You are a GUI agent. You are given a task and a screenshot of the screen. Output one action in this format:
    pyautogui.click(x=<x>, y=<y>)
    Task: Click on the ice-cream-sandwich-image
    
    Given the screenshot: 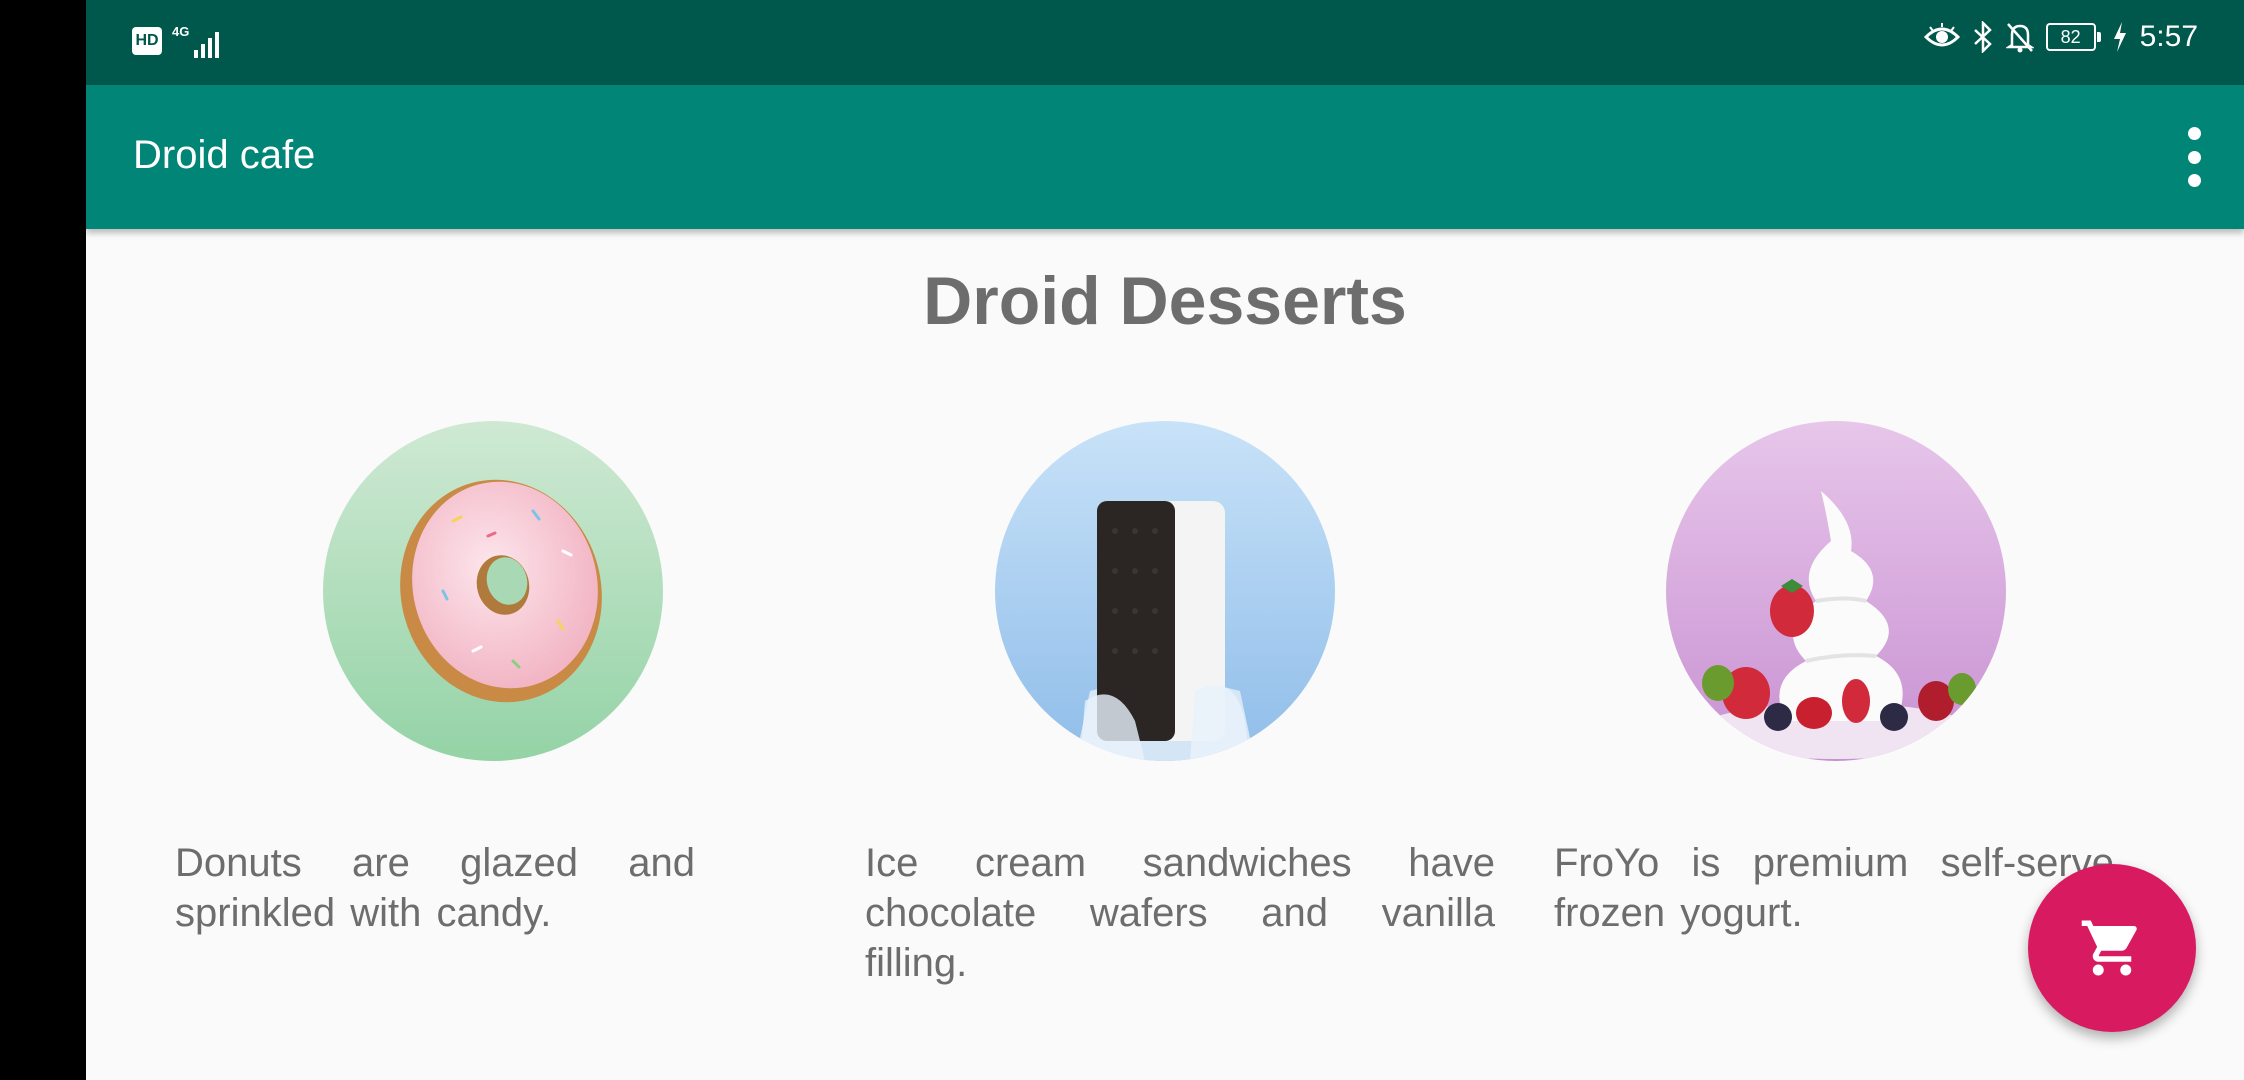 What is the action you would take?
    pyautogui.click(x=1165, y=591)
    